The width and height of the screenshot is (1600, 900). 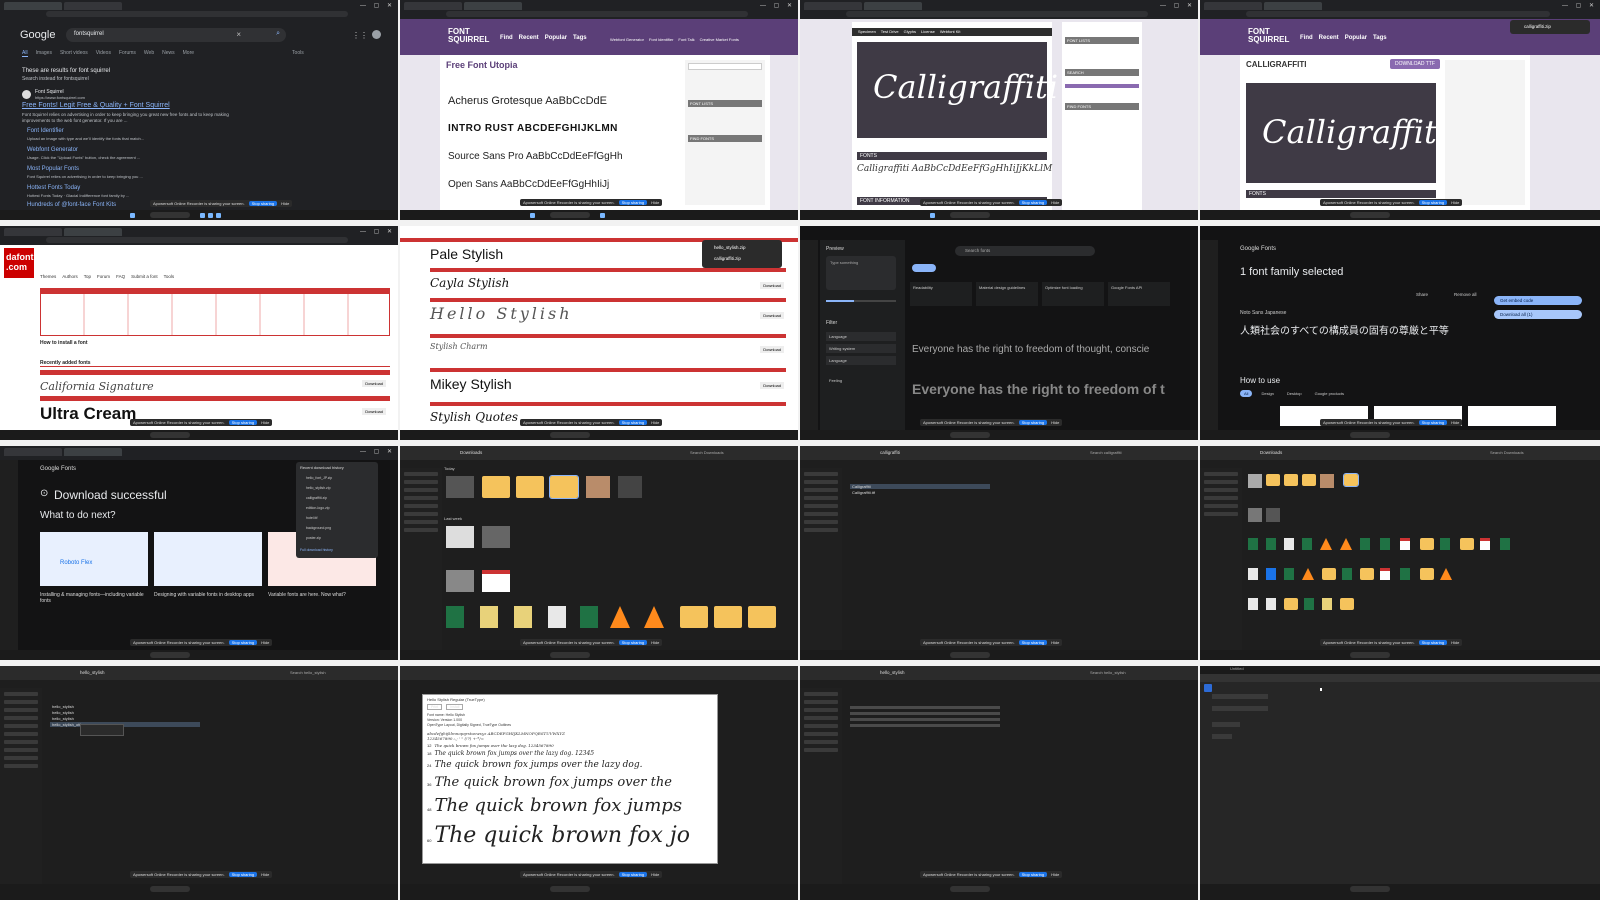 I want to click on how-to-install: How to install a font, so click(x=64, y=343).